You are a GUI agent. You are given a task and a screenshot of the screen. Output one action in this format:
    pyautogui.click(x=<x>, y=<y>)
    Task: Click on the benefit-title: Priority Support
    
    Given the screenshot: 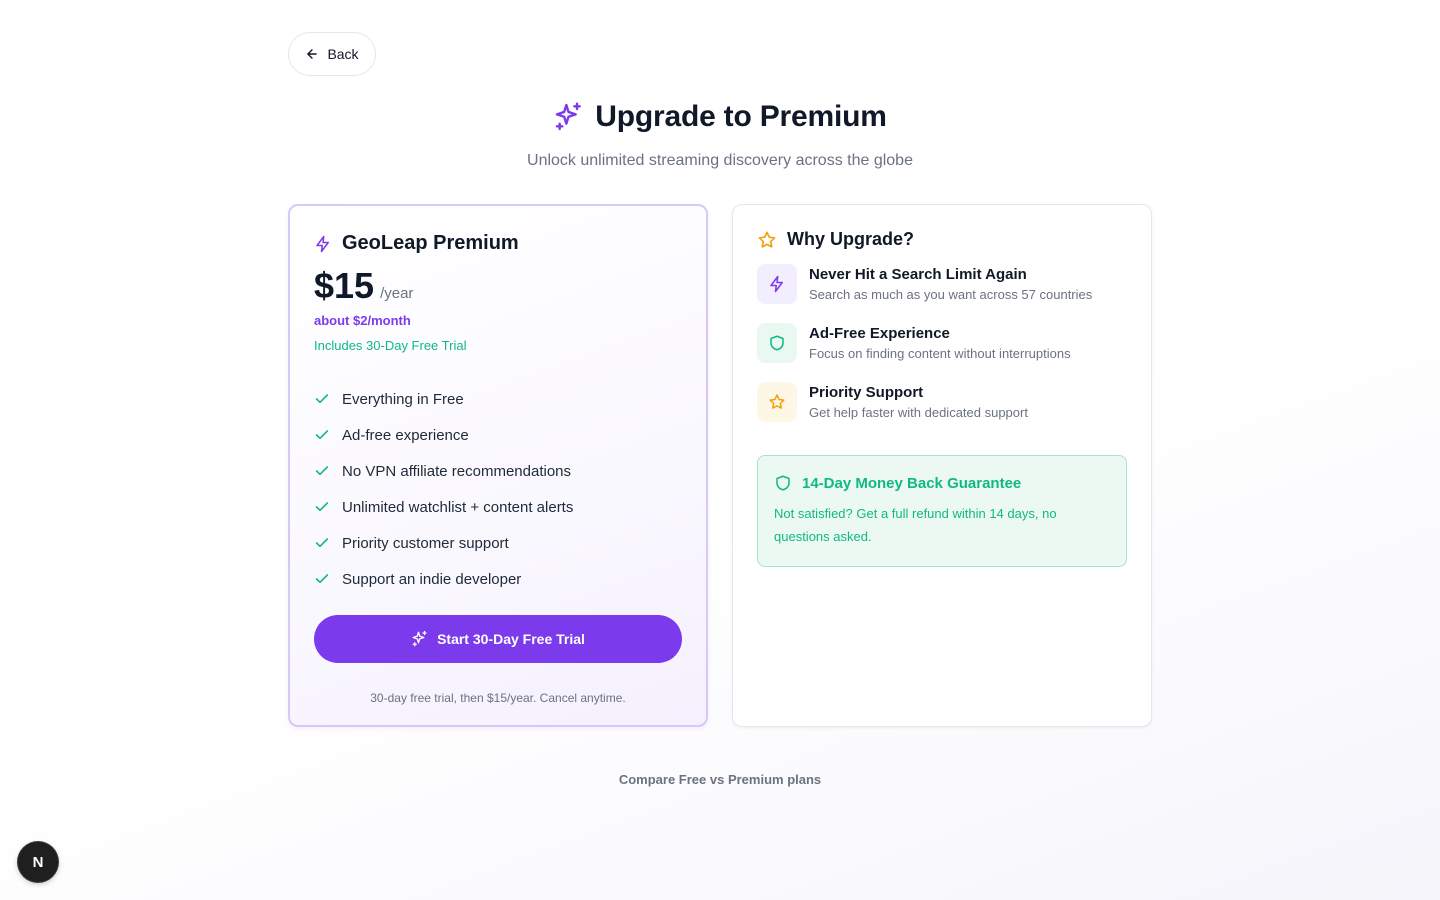 What is the action you would take?
    pyautogui.click(x=866, y=392)
    